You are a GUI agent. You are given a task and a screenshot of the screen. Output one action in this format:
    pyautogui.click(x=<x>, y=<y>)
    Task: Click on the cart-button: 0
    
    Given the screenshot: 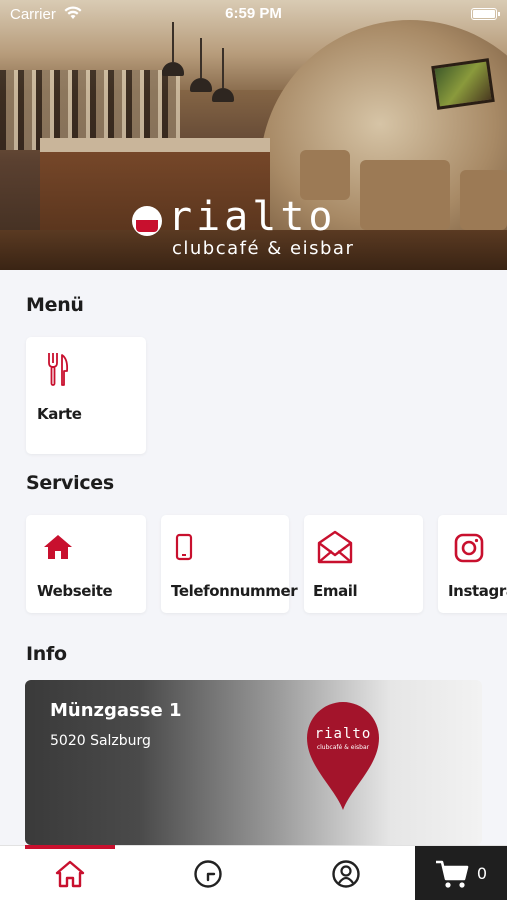 What is the action you would take?
    pyautogui.click(x=461, y=873)
    